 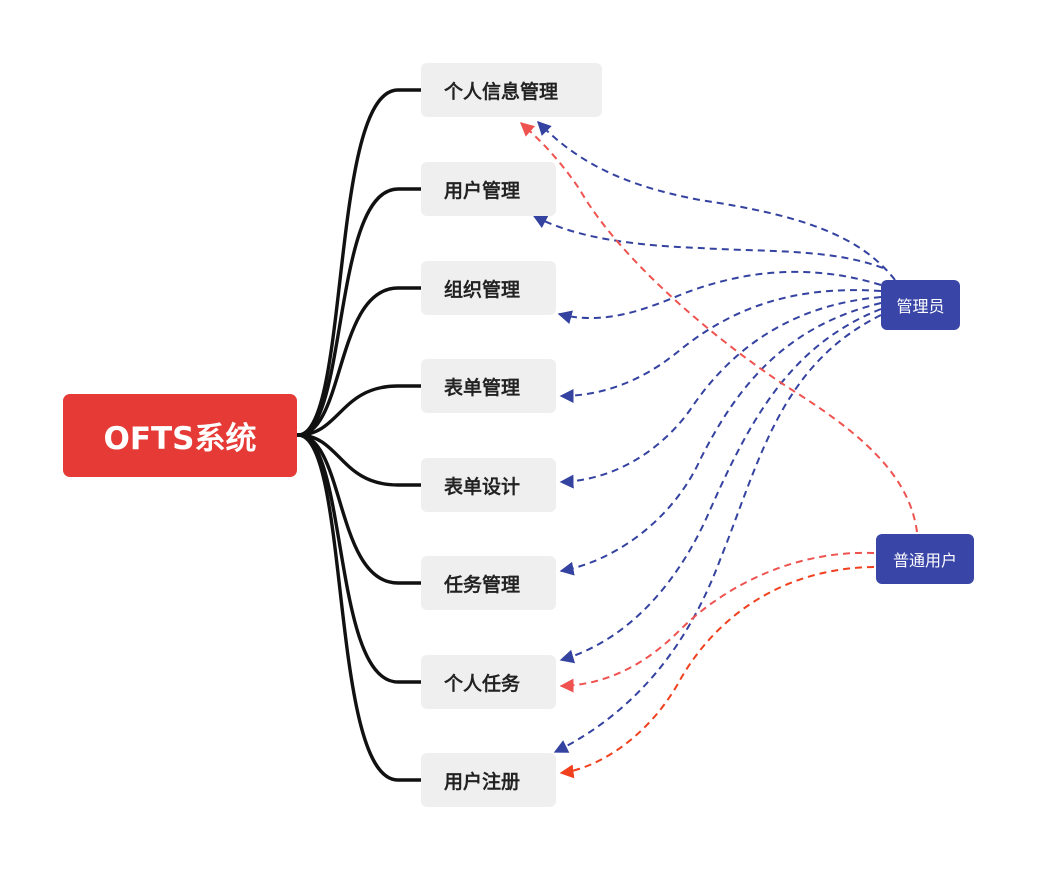 I want to click on node-user-register: 用户注册, so click(x=488, y=780).